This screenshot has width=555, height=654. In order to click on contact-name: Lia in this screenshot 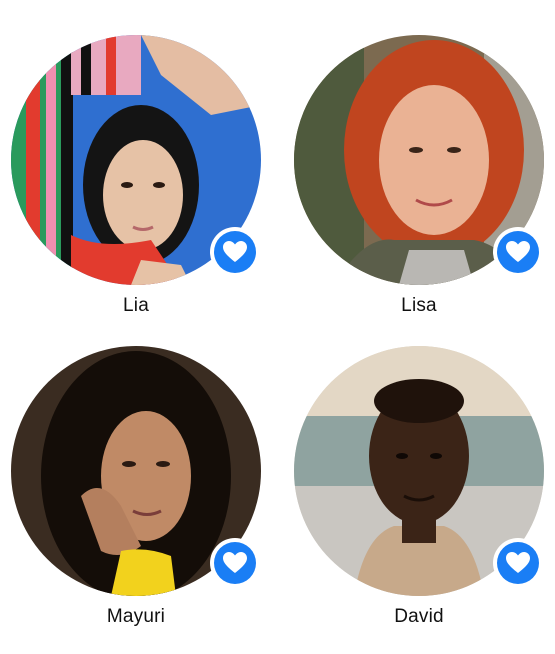, I will do `click(136, 305)`.